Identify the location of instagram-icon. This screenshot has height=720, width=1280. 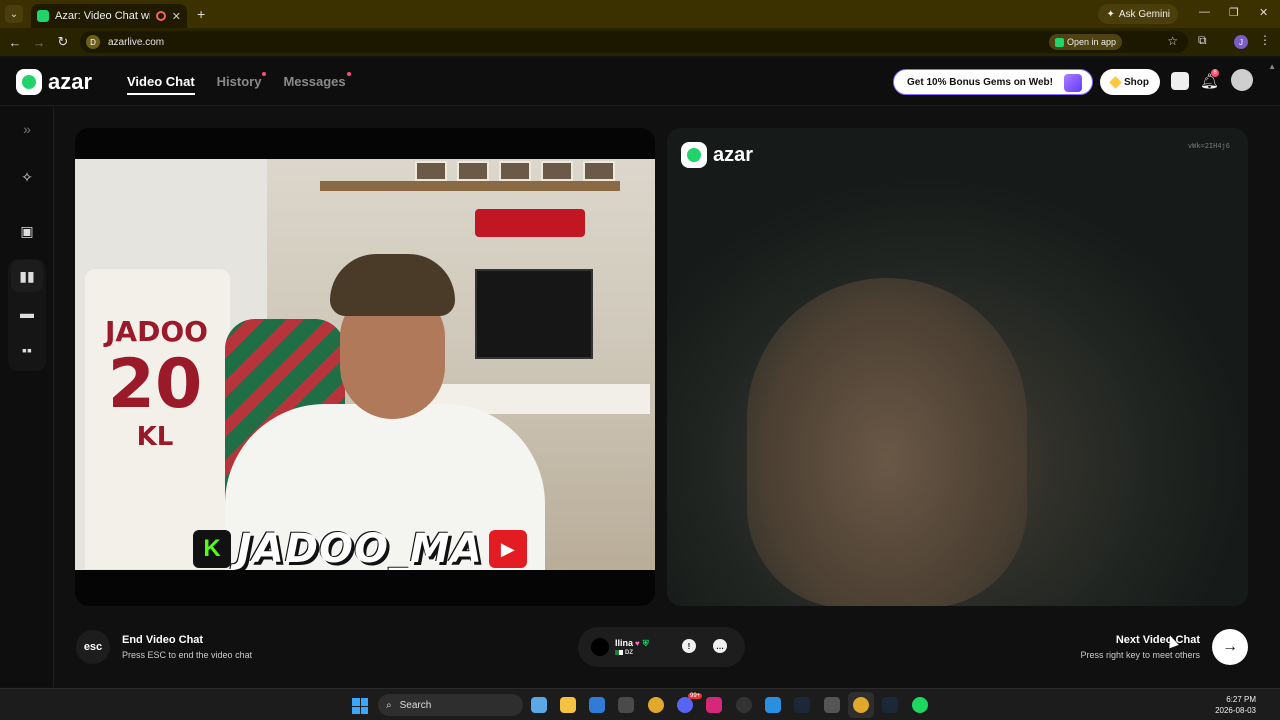
(714, 705).